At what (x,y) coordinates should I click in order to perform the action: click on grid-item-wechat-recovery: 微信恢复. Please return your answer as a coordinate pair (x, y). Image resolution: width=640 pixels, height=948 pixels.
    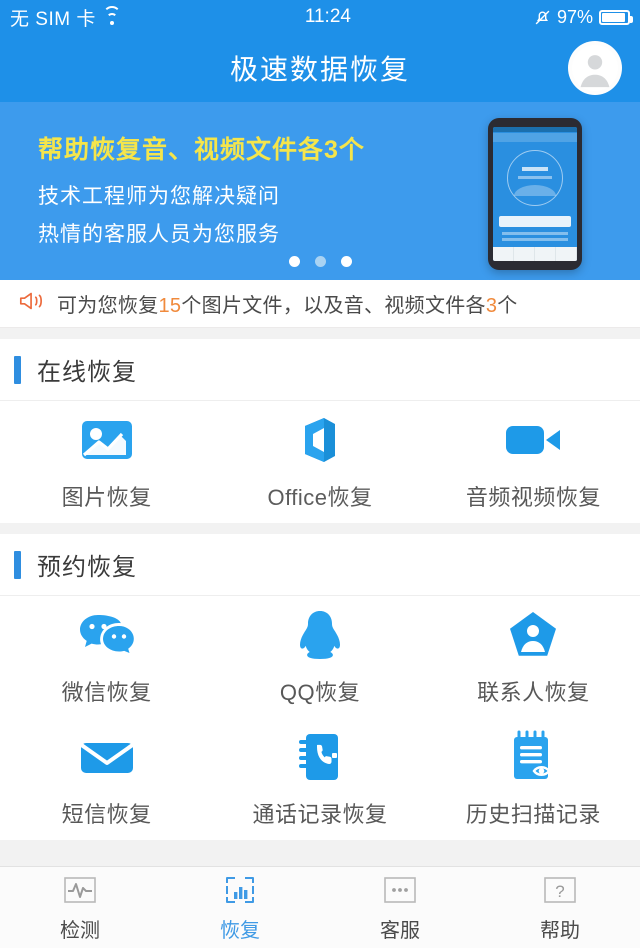
    Looking at the image, I should click on (106, 657).